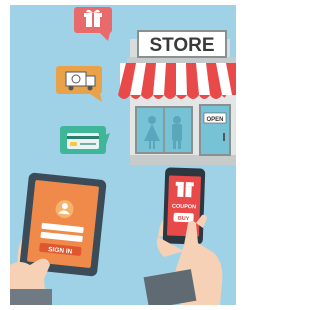 The height and width of the screenshot is (310, 320). I want to click on card-bubble, so click(85, 140).